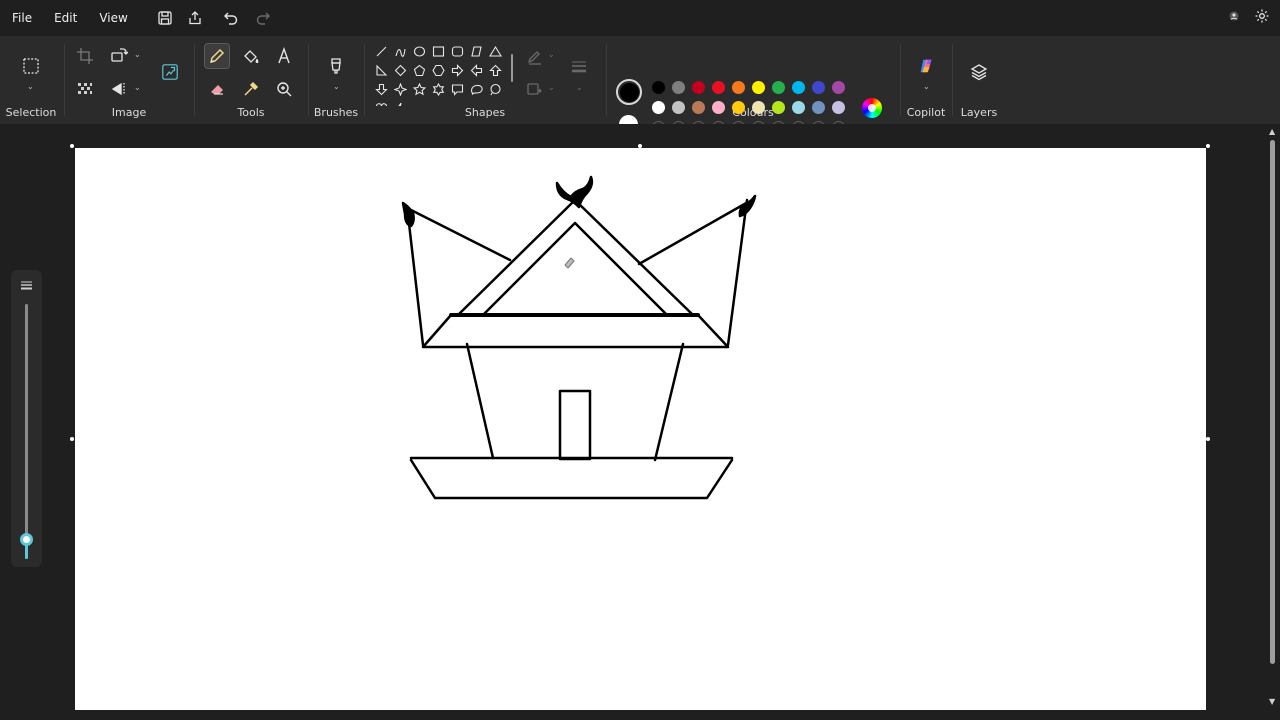  What do you see at coordinates (979, 72) in the screenshot?
I see `layers-button` at bounding box center [979, 72].